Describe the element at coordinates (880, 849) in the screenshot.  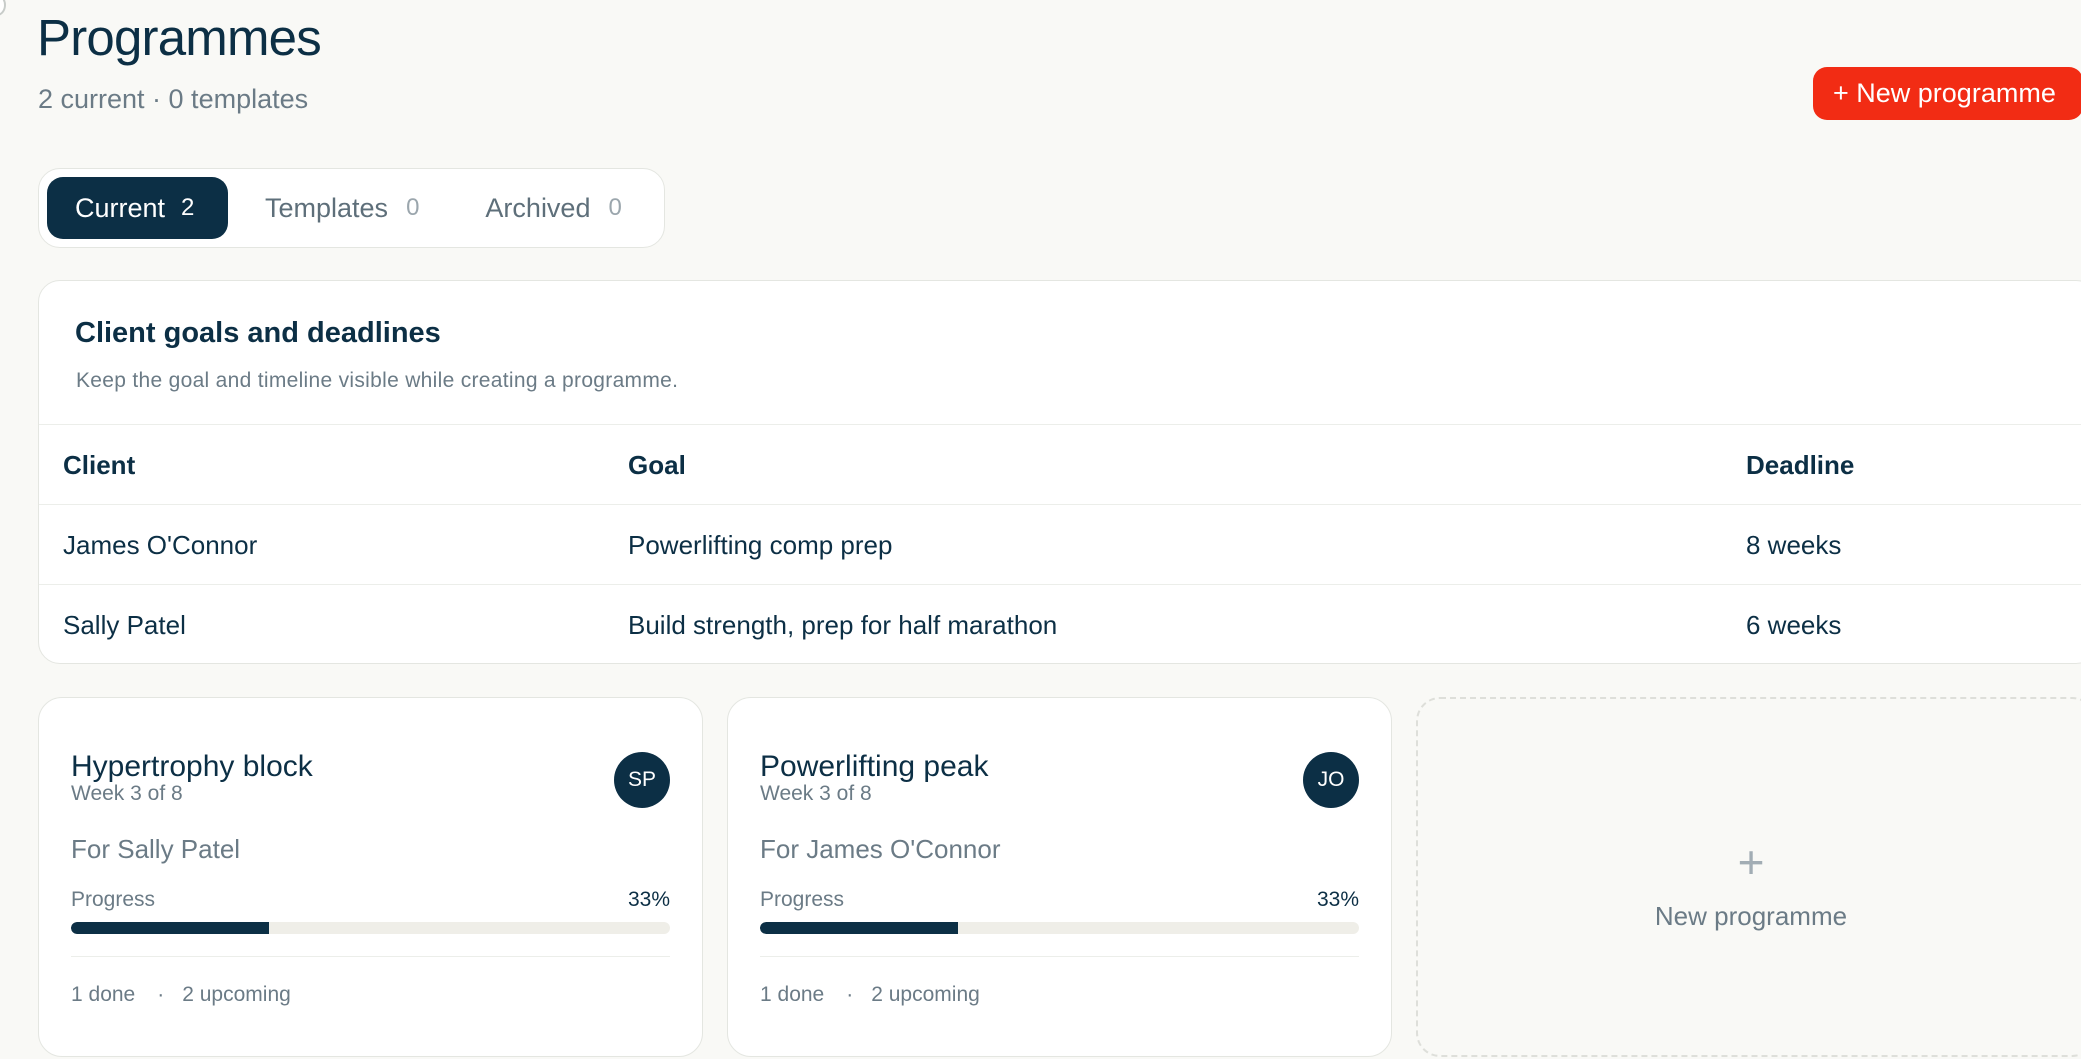
I see `programme-client: For James O'Connor` at that location.